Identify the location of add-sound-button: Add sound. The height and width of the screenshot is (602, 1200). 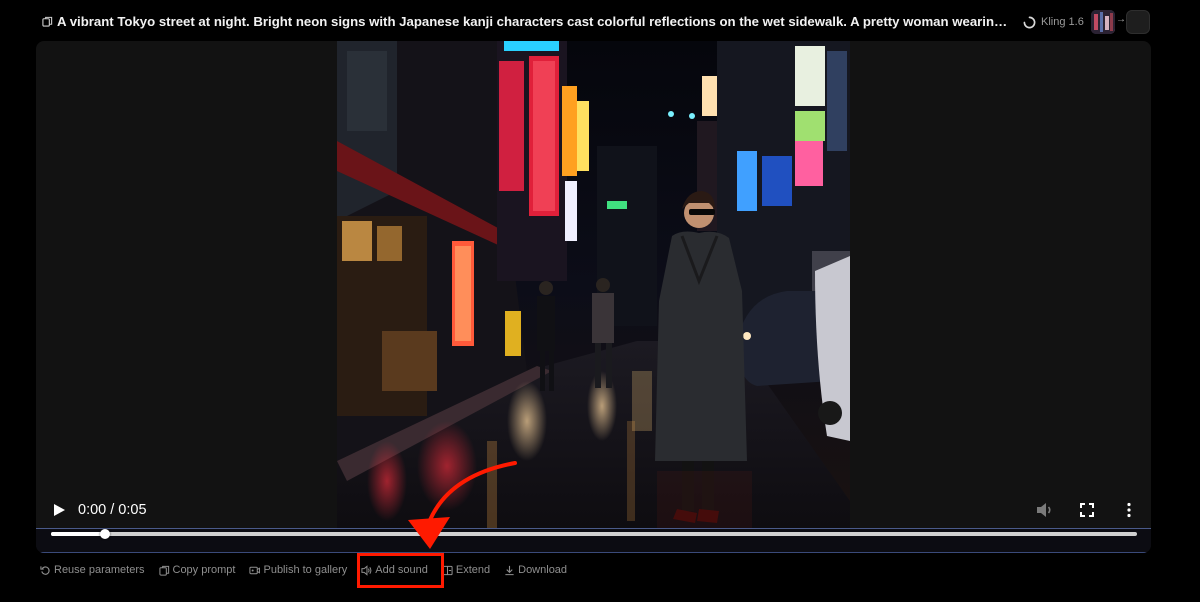
(394, 570).